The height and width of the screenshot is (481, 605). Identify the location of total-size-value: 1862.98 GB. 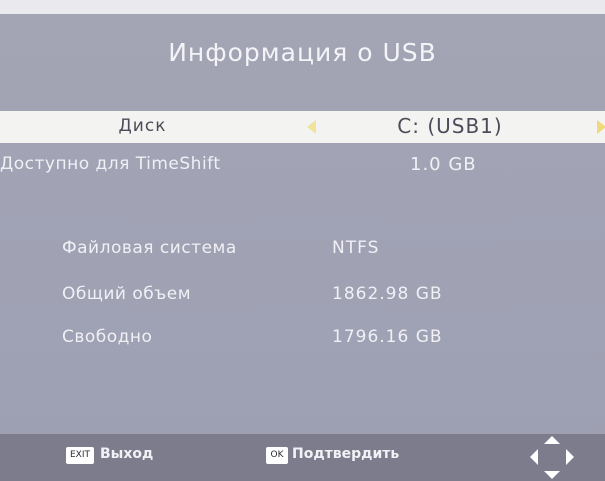
(387, 294).